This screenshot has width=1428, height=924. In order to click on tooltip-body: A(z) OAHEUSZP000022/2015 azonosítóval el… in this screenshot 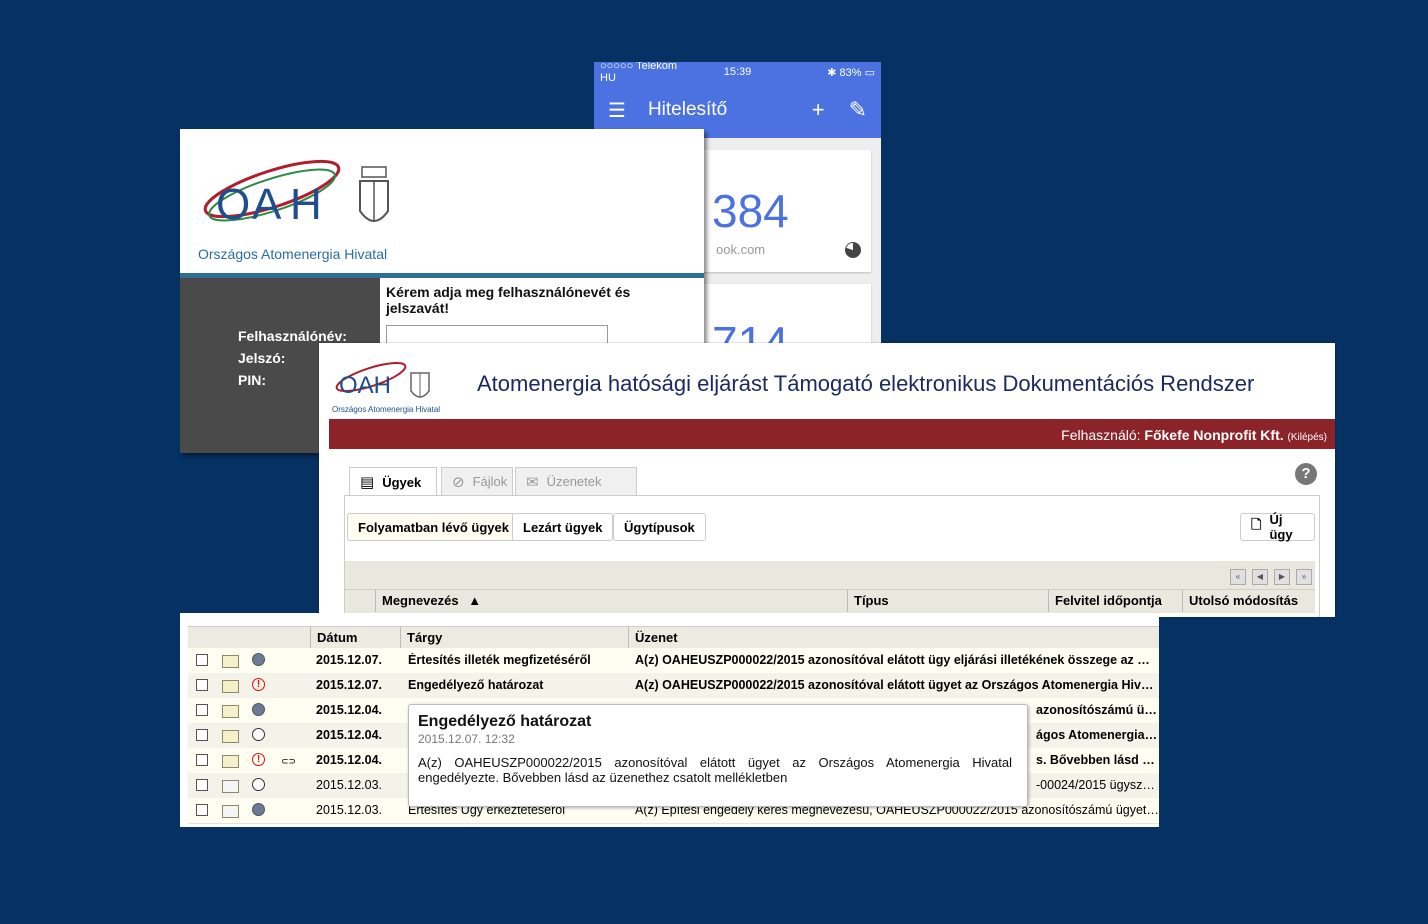, I will do `click(715, 770)`.